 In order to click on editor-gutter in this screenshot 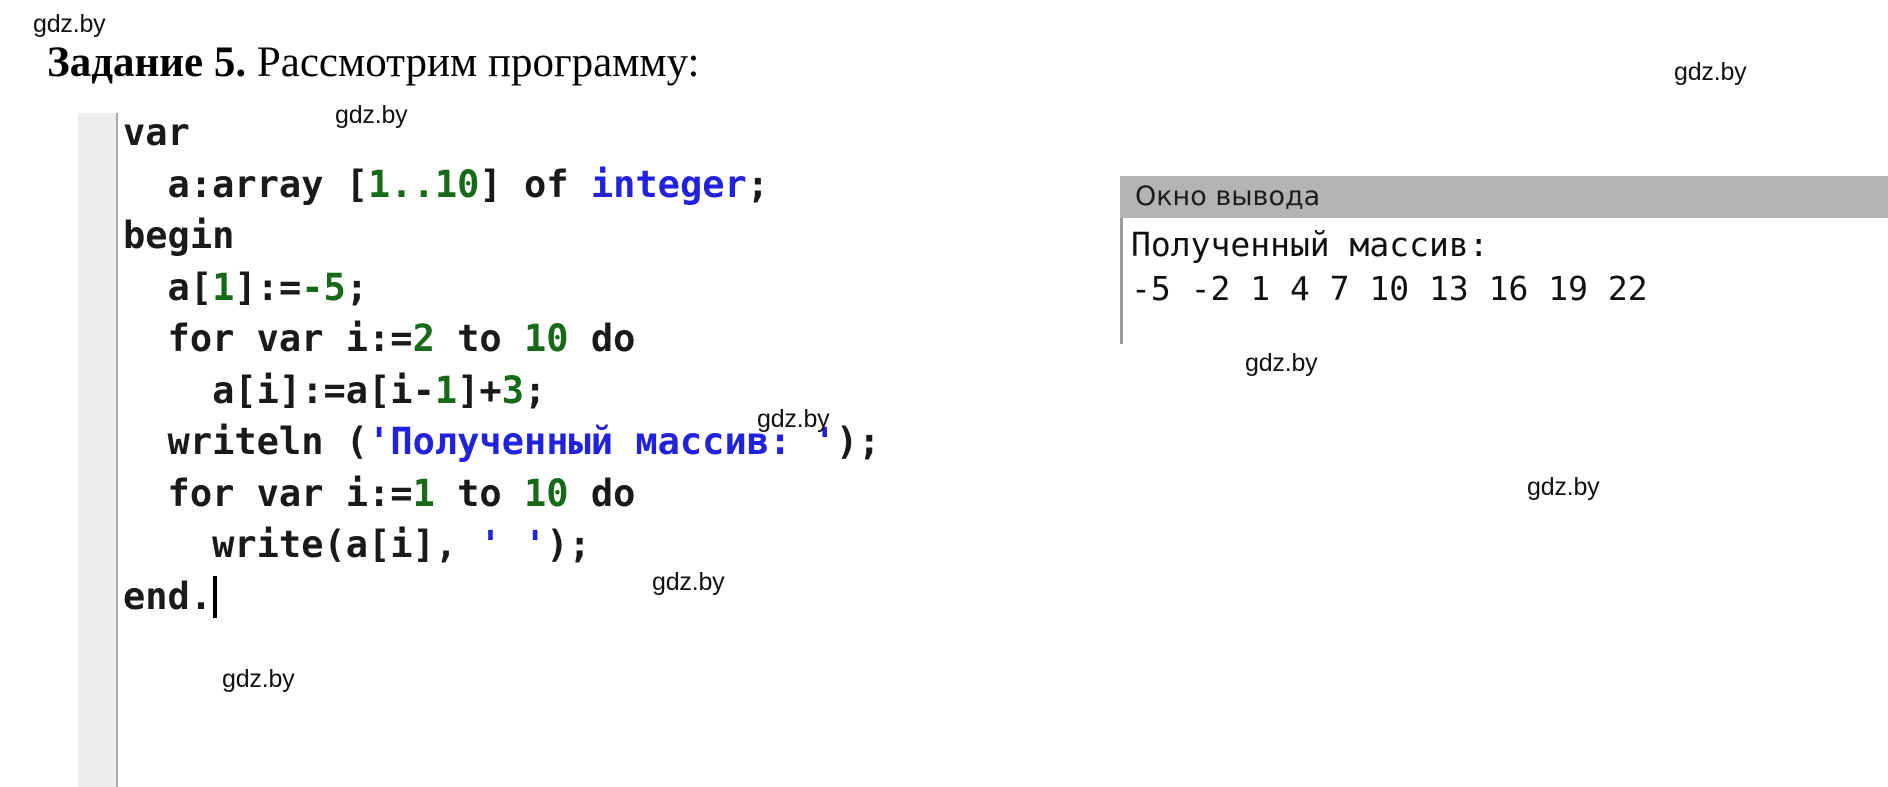, I will do `click(98, 450)`.